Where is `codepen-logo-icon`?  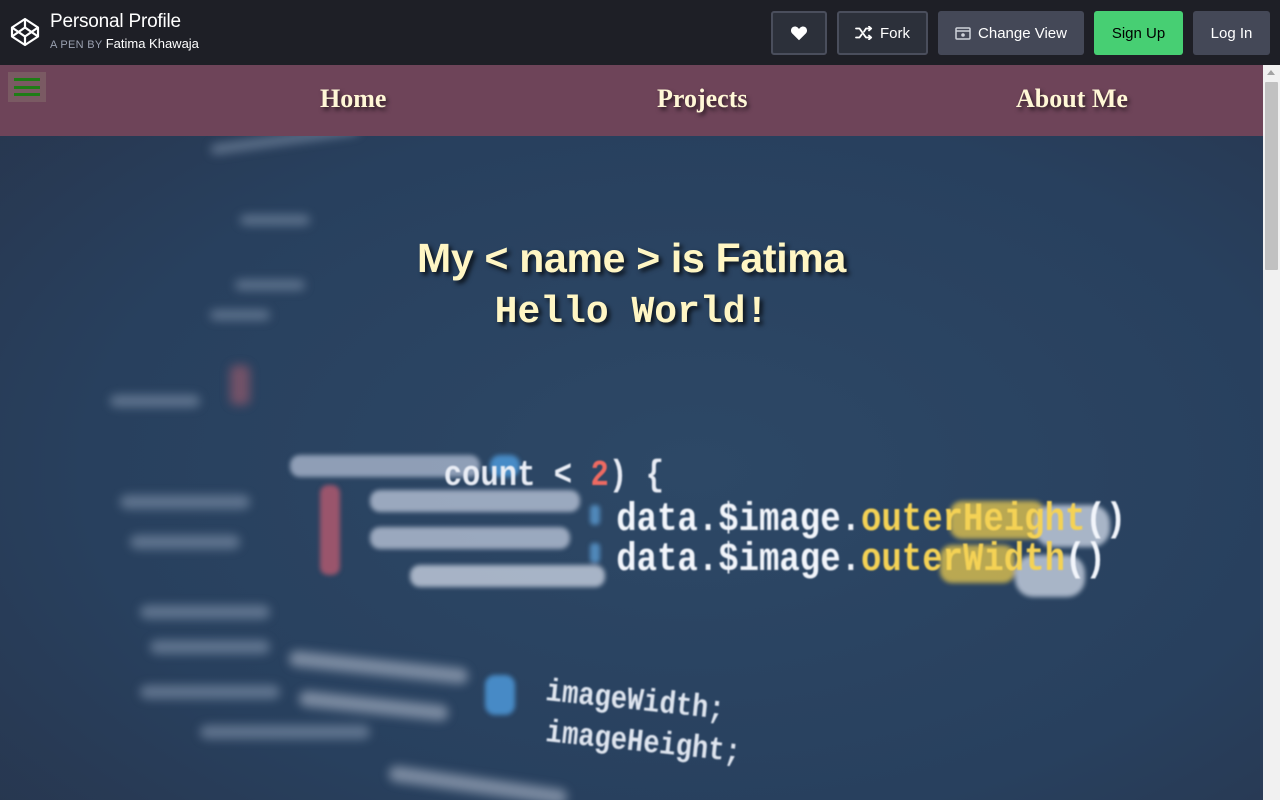
codepen-logo-icon is located at coordinates (25, 32).